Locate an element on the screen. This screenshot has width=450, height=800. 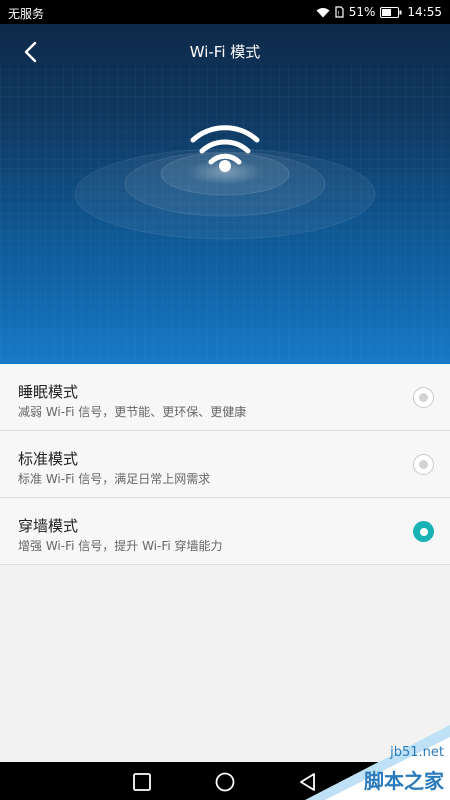
status-icons: ! 51% 14:55 is located at coordinates (379, 12).